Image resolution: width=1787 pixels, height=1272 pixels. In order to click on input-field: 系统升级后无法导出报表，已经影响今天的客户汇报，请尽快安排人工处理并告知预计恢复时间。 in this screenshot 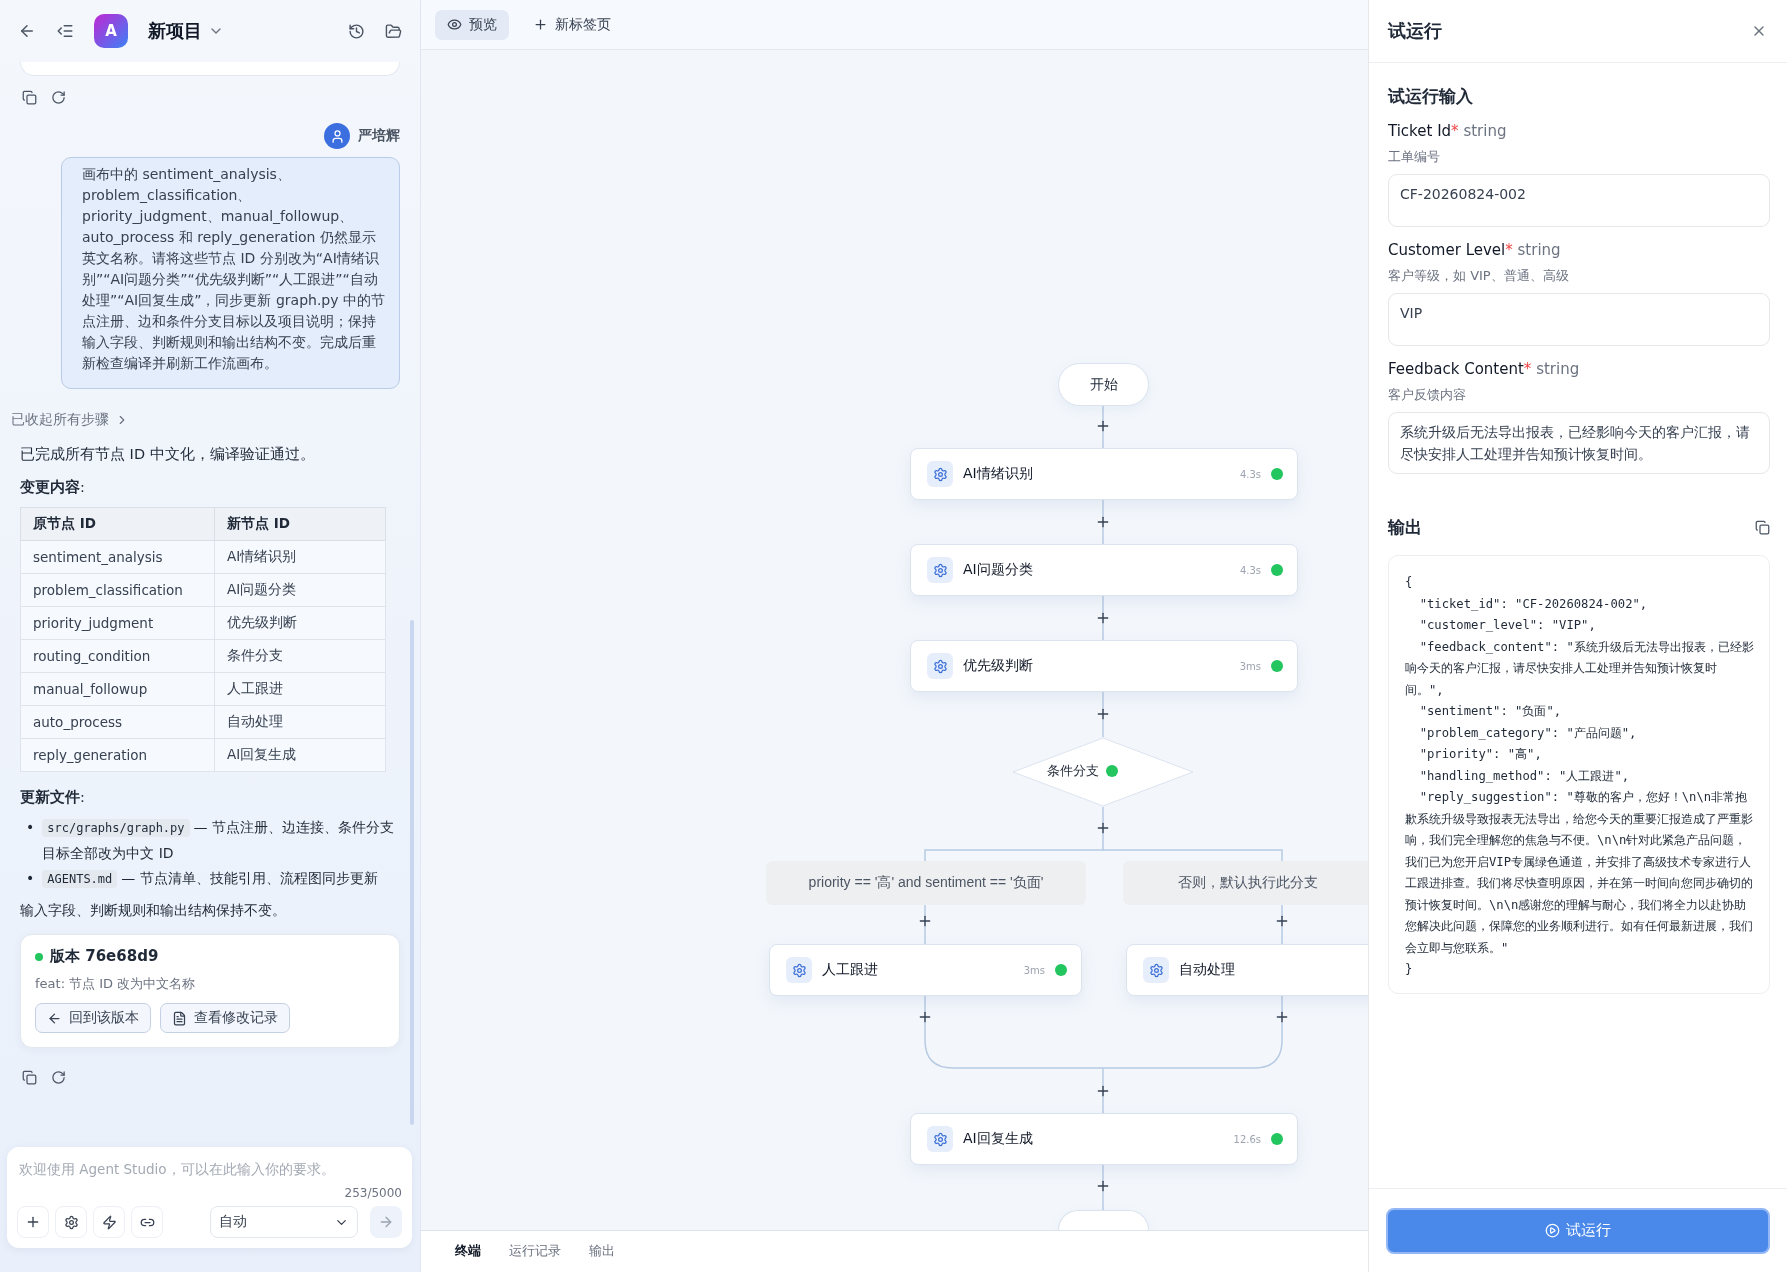, I will do `click(1579, 443)`.